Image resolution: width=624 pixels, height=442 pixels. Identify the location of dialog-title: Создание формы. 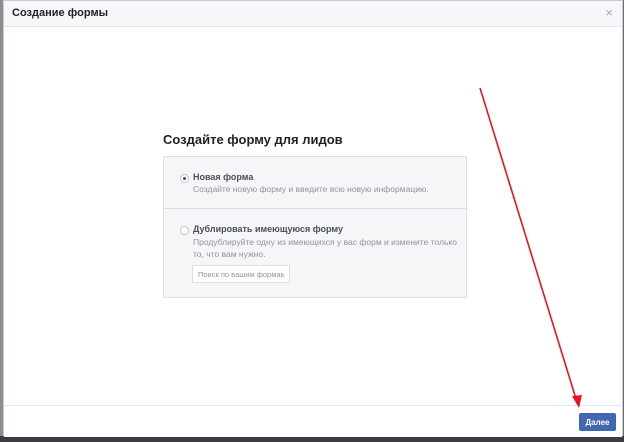
(60, 13).